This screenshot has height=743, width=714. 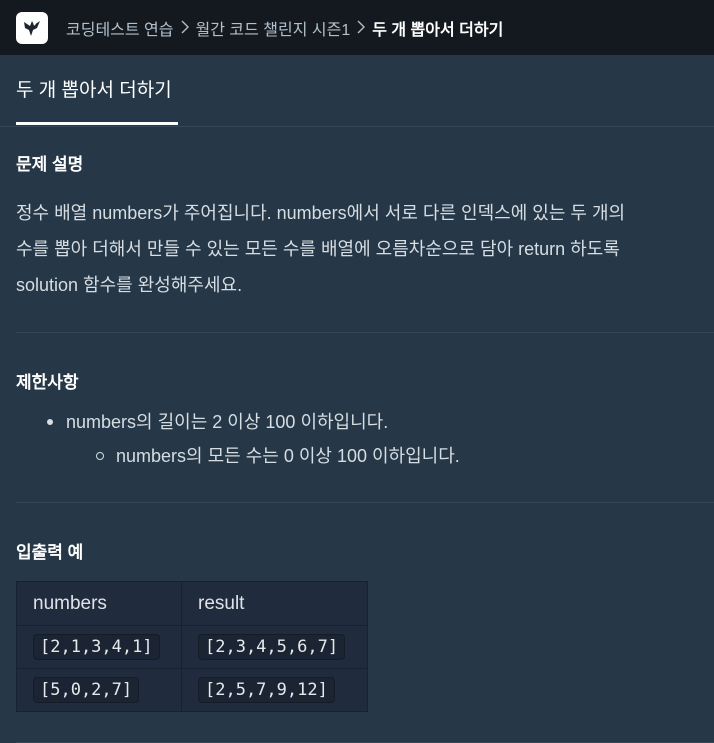 I want to click on column-header-result: result, so click(x=274, y=603).